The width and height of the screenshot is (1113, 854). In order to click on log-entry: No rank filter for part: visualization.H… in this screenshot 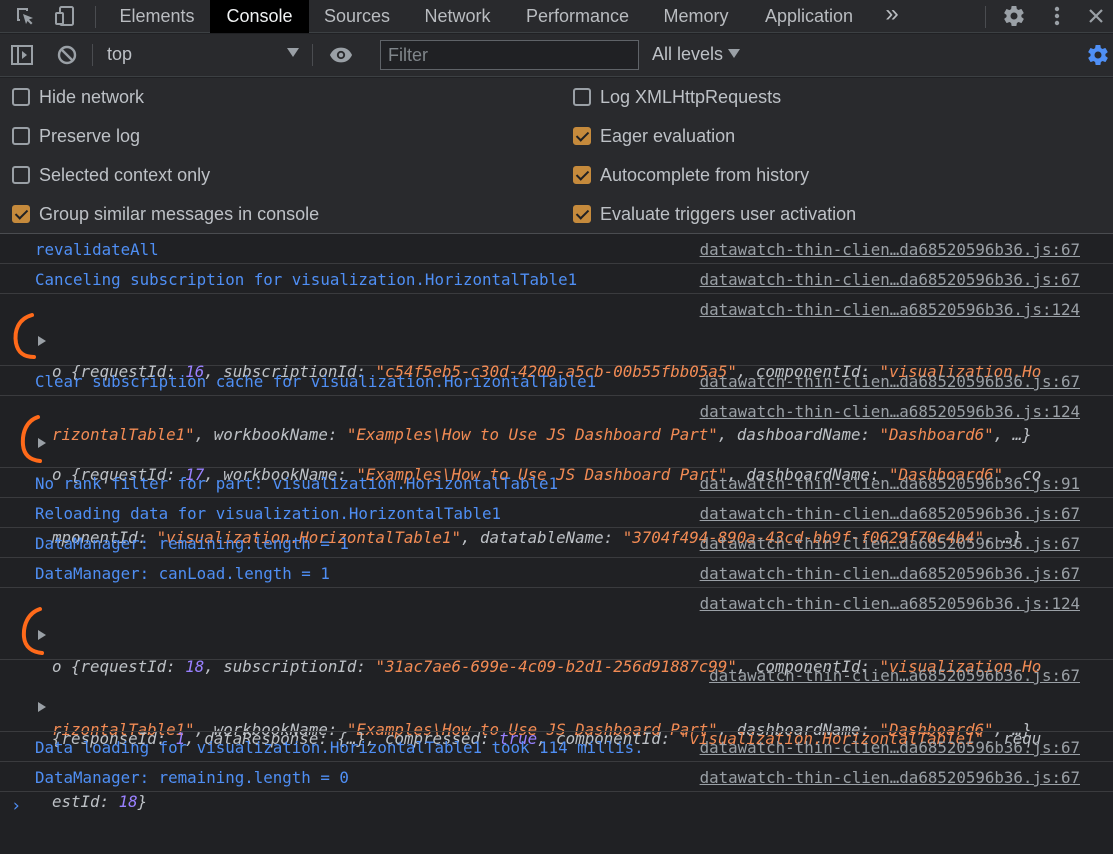, I will do `click(556, 483)`.